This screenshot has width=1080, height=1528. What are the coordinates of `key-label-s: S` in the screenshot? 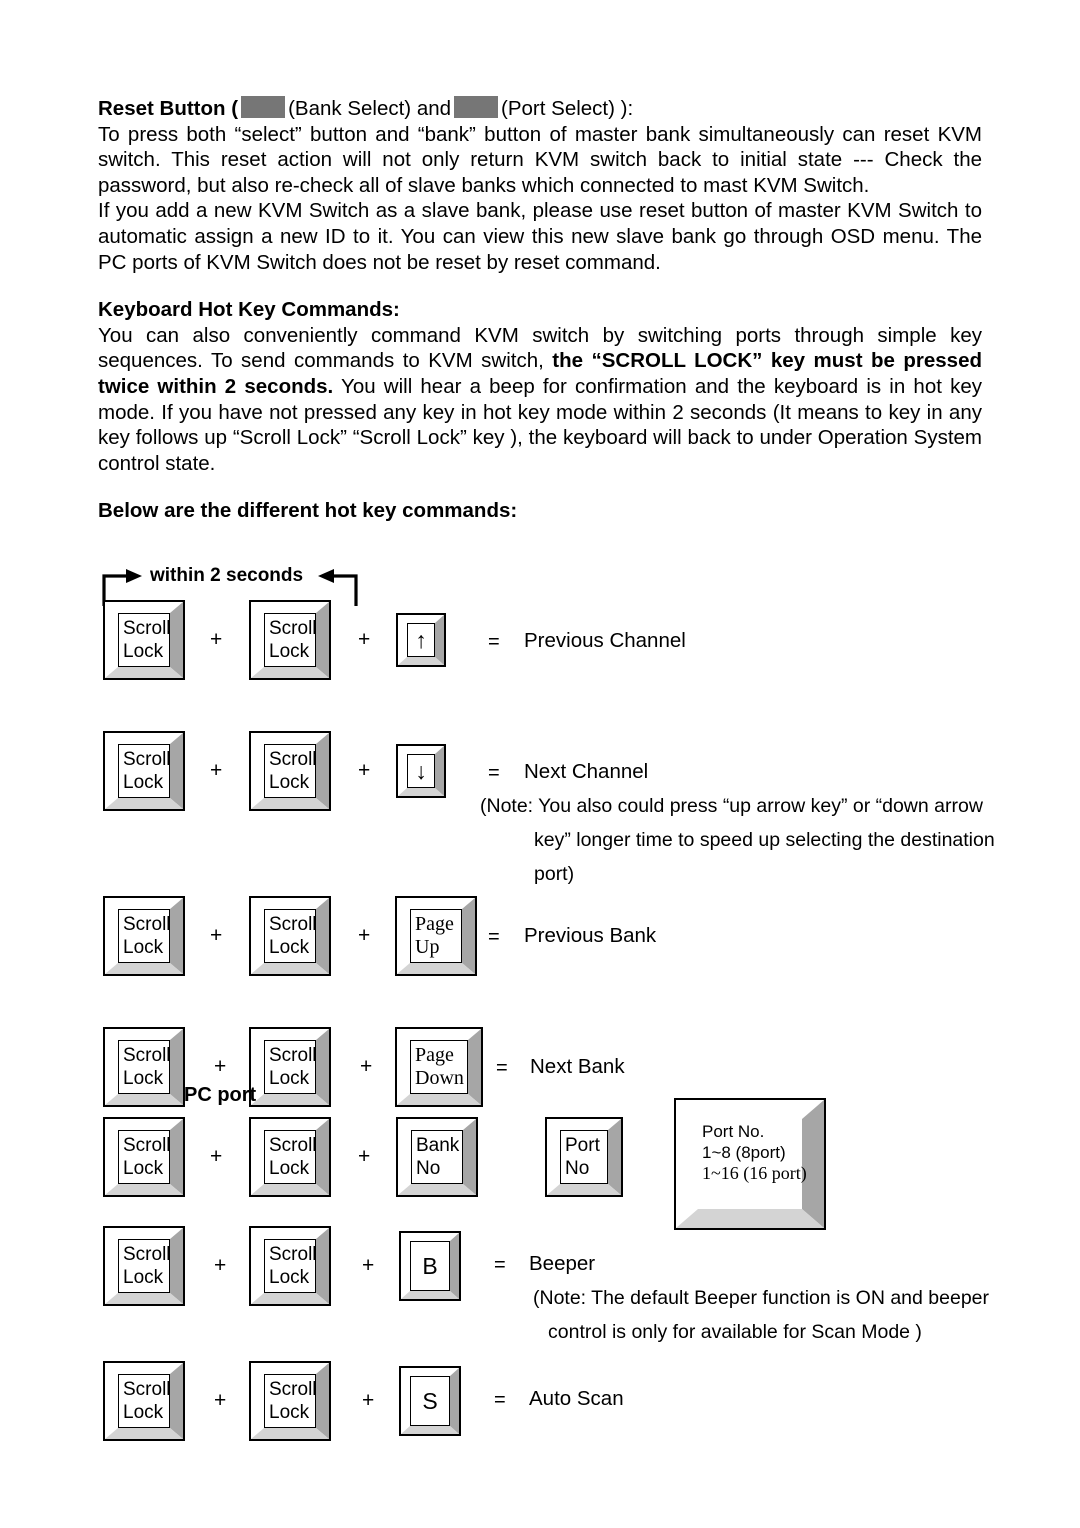 It's located at (430, 1400).